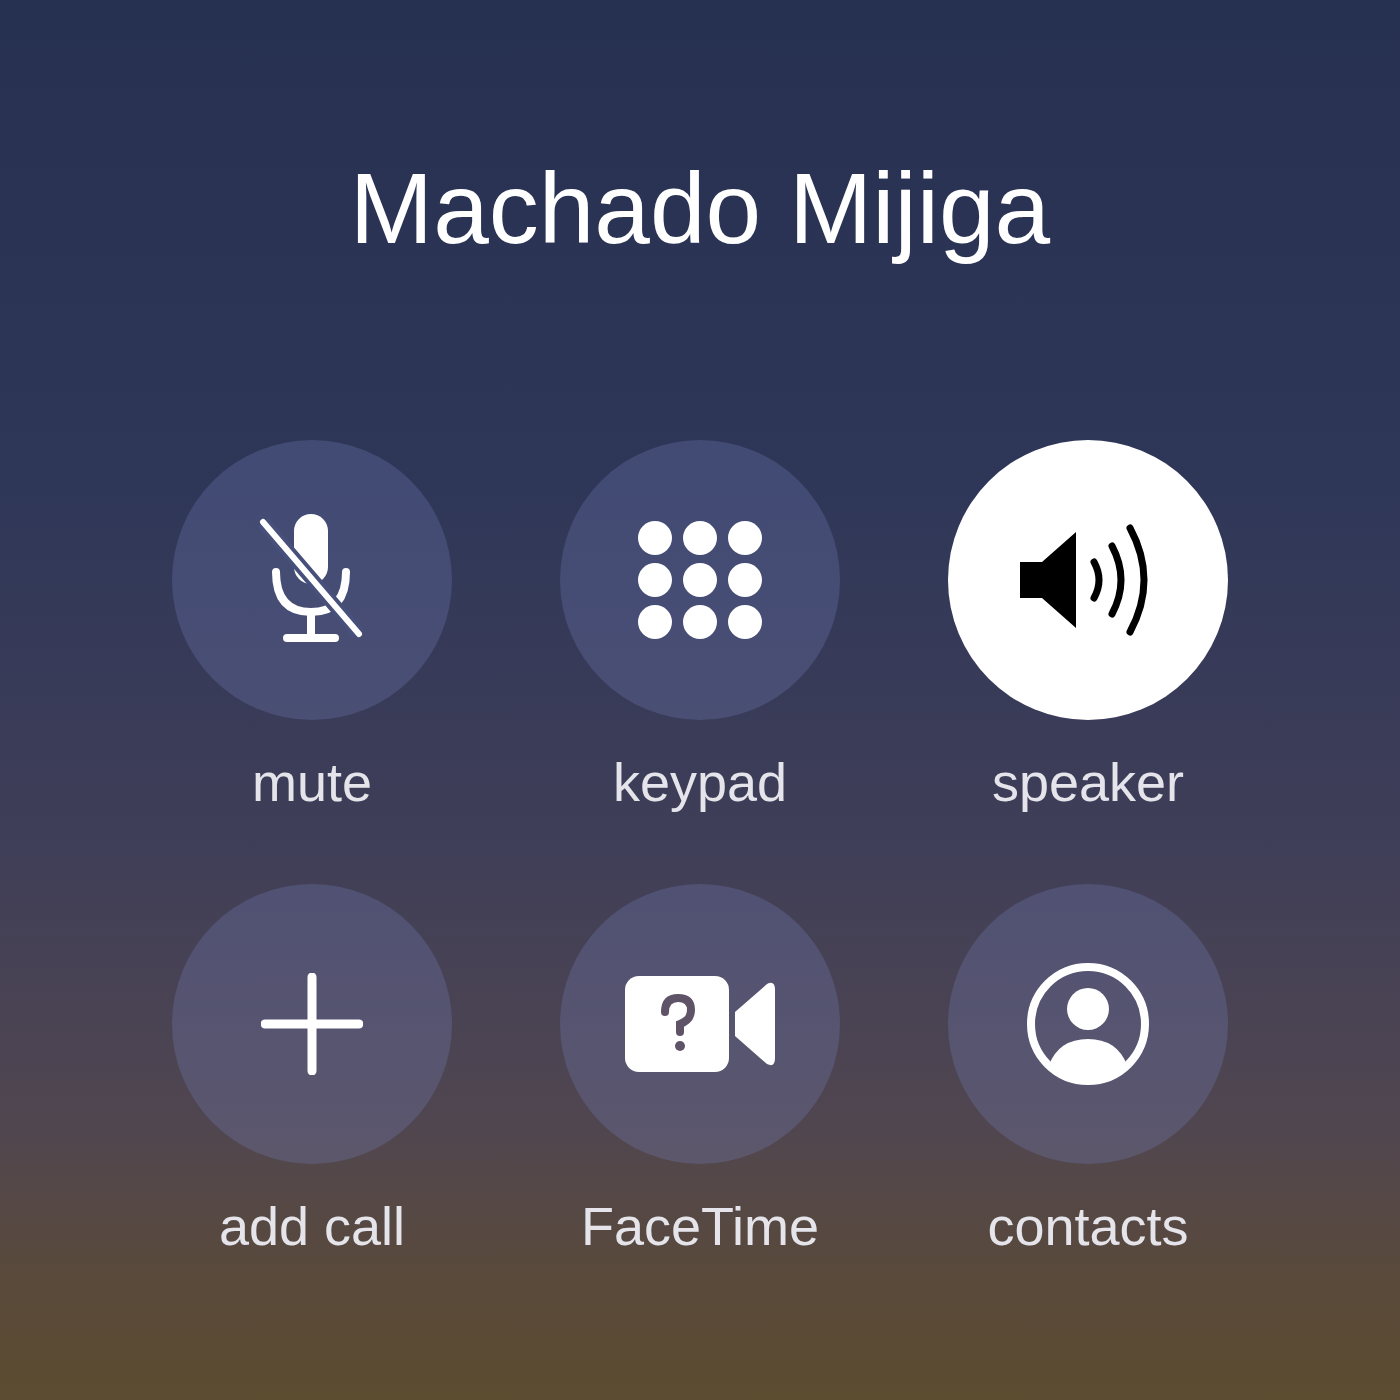 The width and height of the screenshot is (1400, 1400). I want to click on video-camera-icon, so click(700, 1024).